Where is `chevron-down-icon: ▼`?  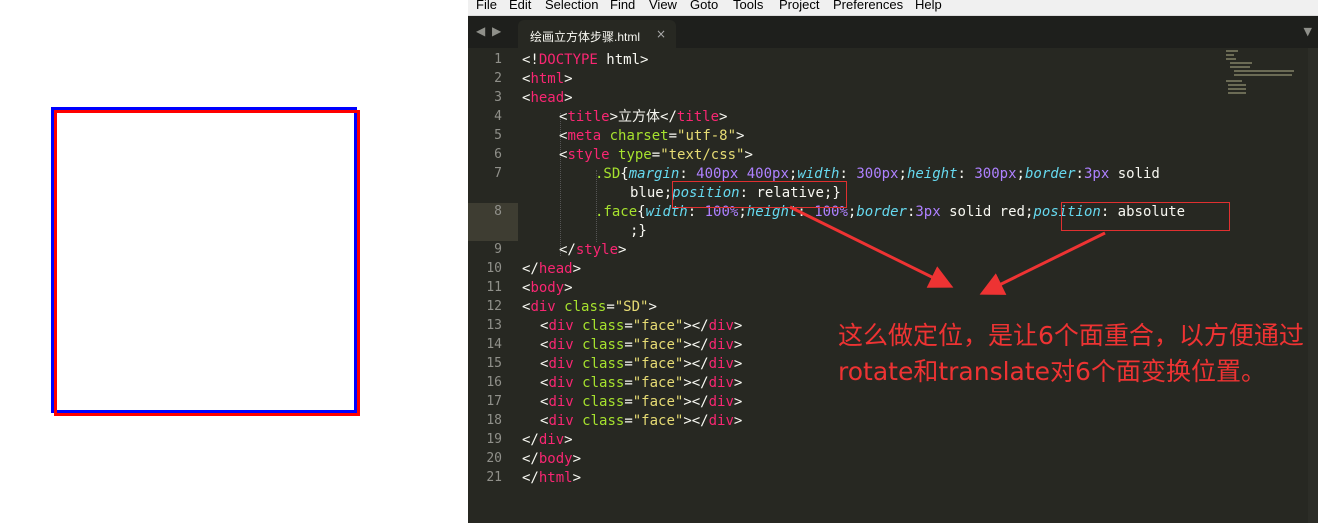
chevron-down-icon: ▼ is located at coordinates (1308, 31).